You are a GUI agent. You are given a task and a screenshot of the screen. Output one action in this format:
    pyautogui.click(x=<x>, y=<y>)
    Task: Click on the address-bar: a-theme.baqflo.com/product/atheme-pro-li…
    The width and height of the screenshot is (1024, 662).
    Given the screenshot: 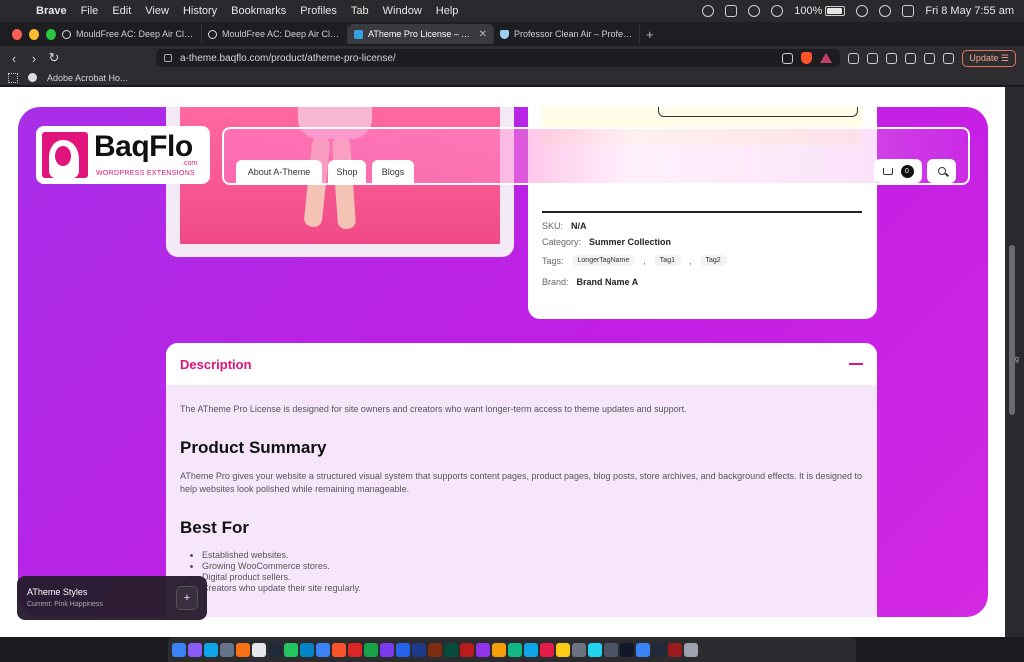 What is the action you would take?
    pyautogui.click(x=498, y=58)
    